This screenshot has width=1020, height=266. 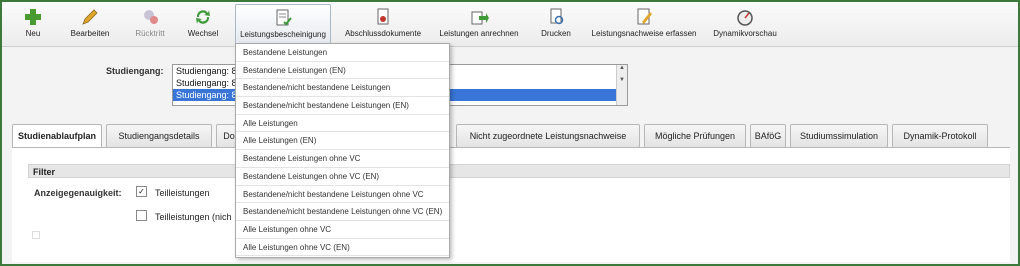 I want to click on tab-dynamik-protokoll: Dynamik-Protokoll, so click(x=940, y=135).